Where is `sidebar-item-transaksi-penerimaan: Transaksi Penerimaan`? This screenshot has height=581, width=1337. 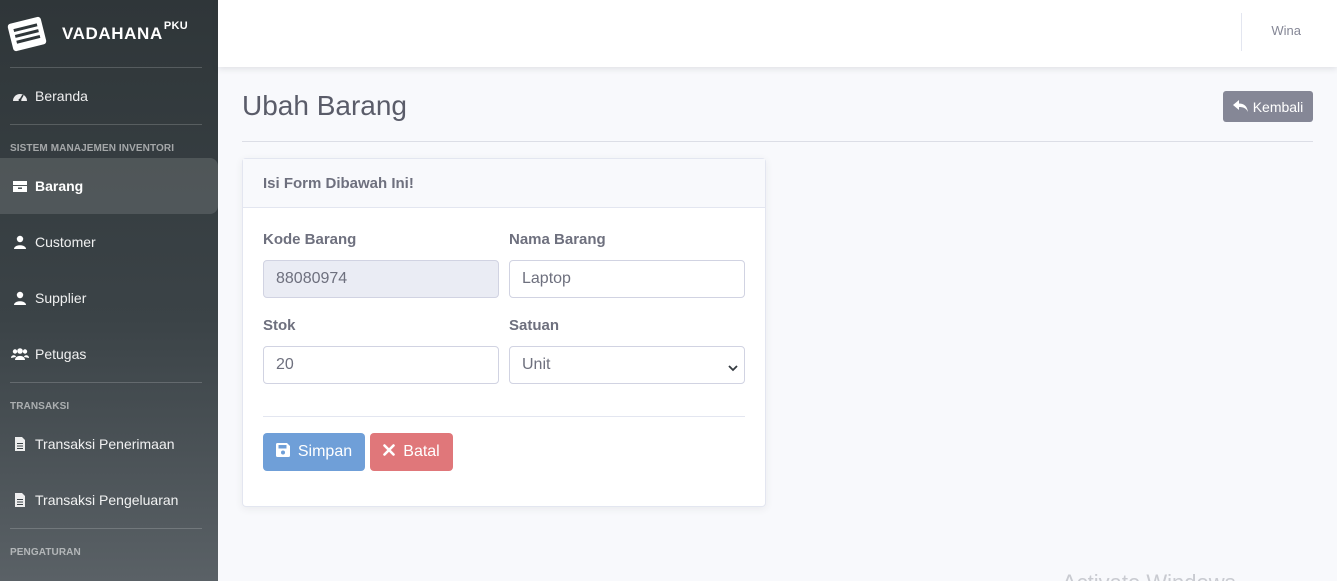
sidebar-item-transaksi-penerimaan: Transaksi Penerimaan is located at coordinates (109, 444).